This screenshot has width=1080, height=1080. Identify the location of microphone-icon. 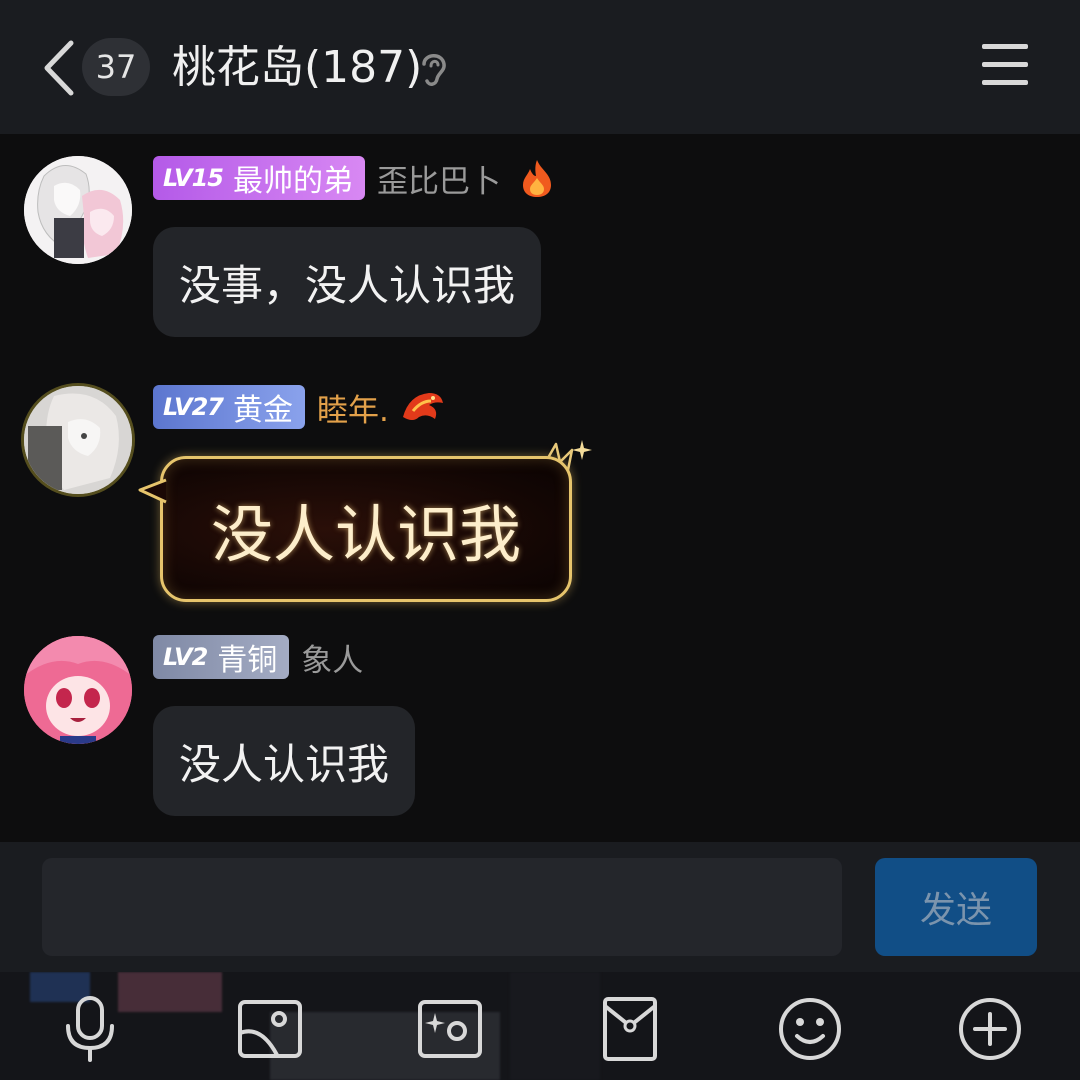
(90, 1029).